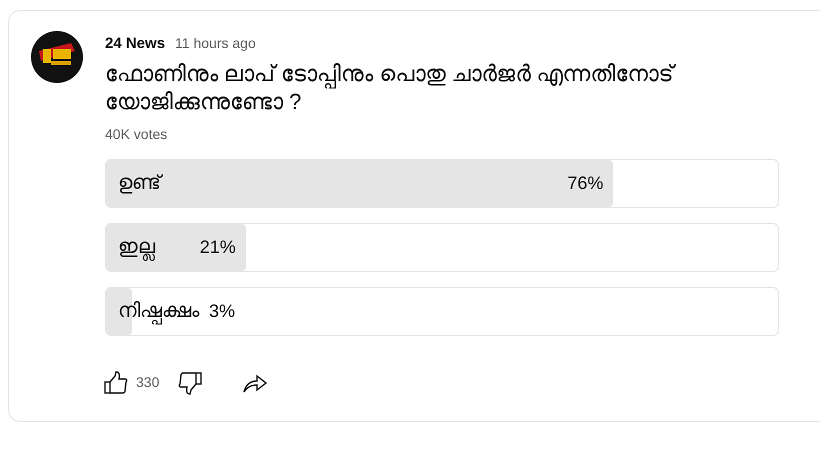  What do you see at coordinates (585, 183) in the screenshot?
I see `option-percent: 76%` at bounding box center [585, 183].